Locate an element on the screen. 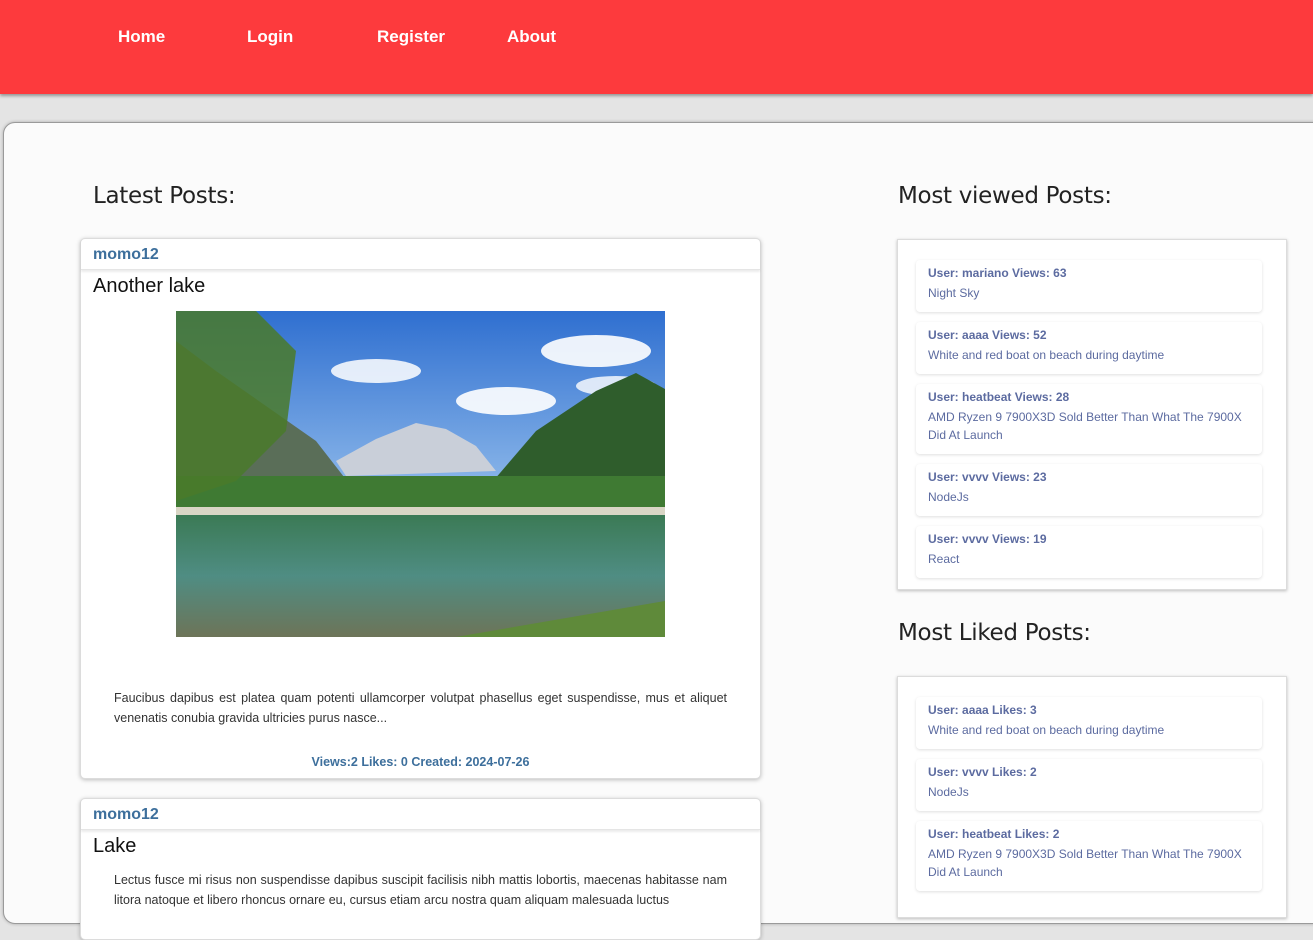 This screenshot has height=940, width=1313. most-viewed-heading: Most viewed Posts: is located at coordinates (1005, 196).